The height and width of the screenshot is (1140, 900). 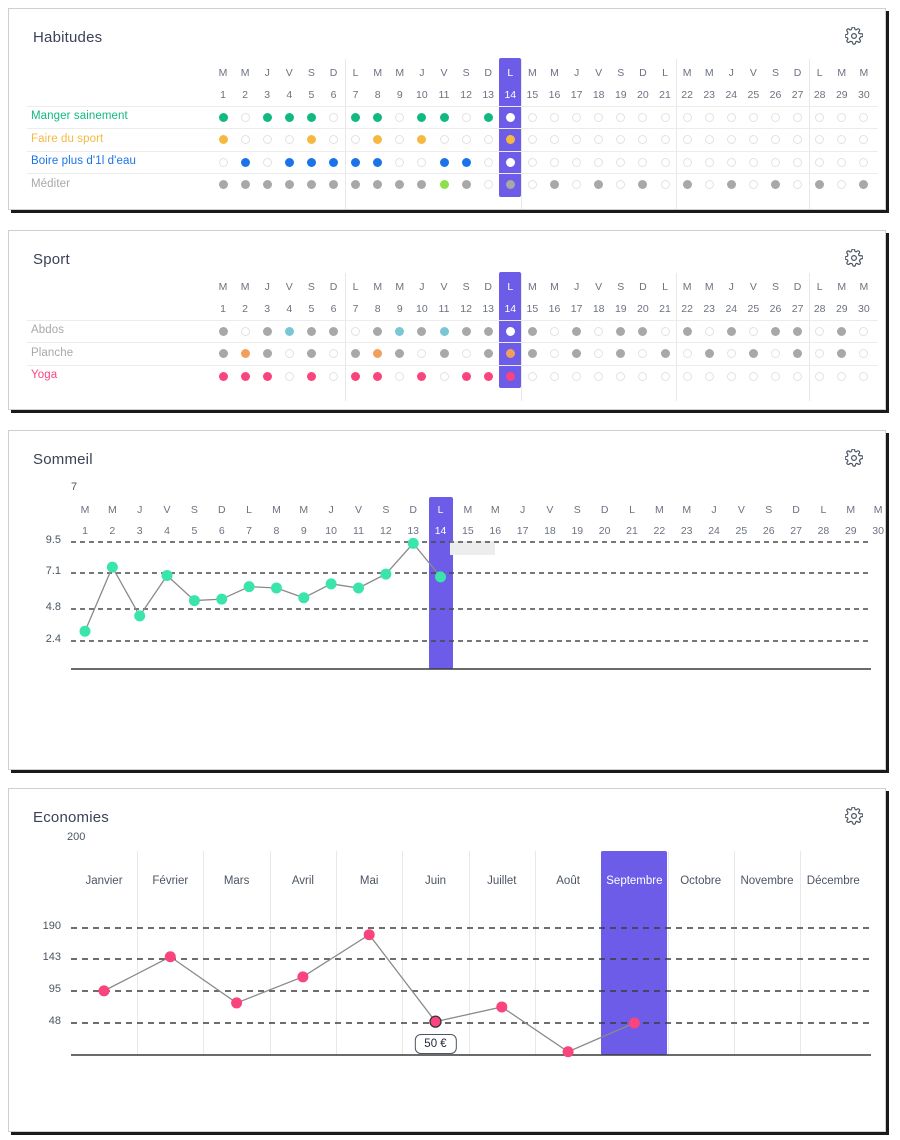 What do you see at coordinates (599, 309) in the screenshot?
I see `day-number-label: 18` at bounding box center [599, 309].